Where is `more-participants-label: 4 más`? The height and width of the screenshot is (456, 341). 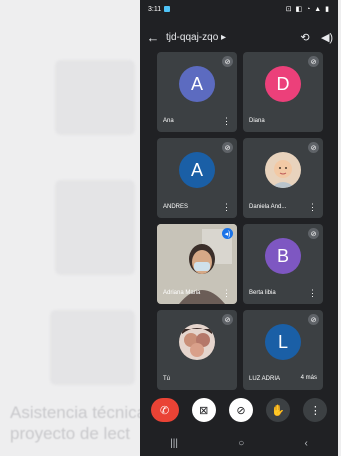 more-participants-label: 4 más is located at coordinates (309, 378).